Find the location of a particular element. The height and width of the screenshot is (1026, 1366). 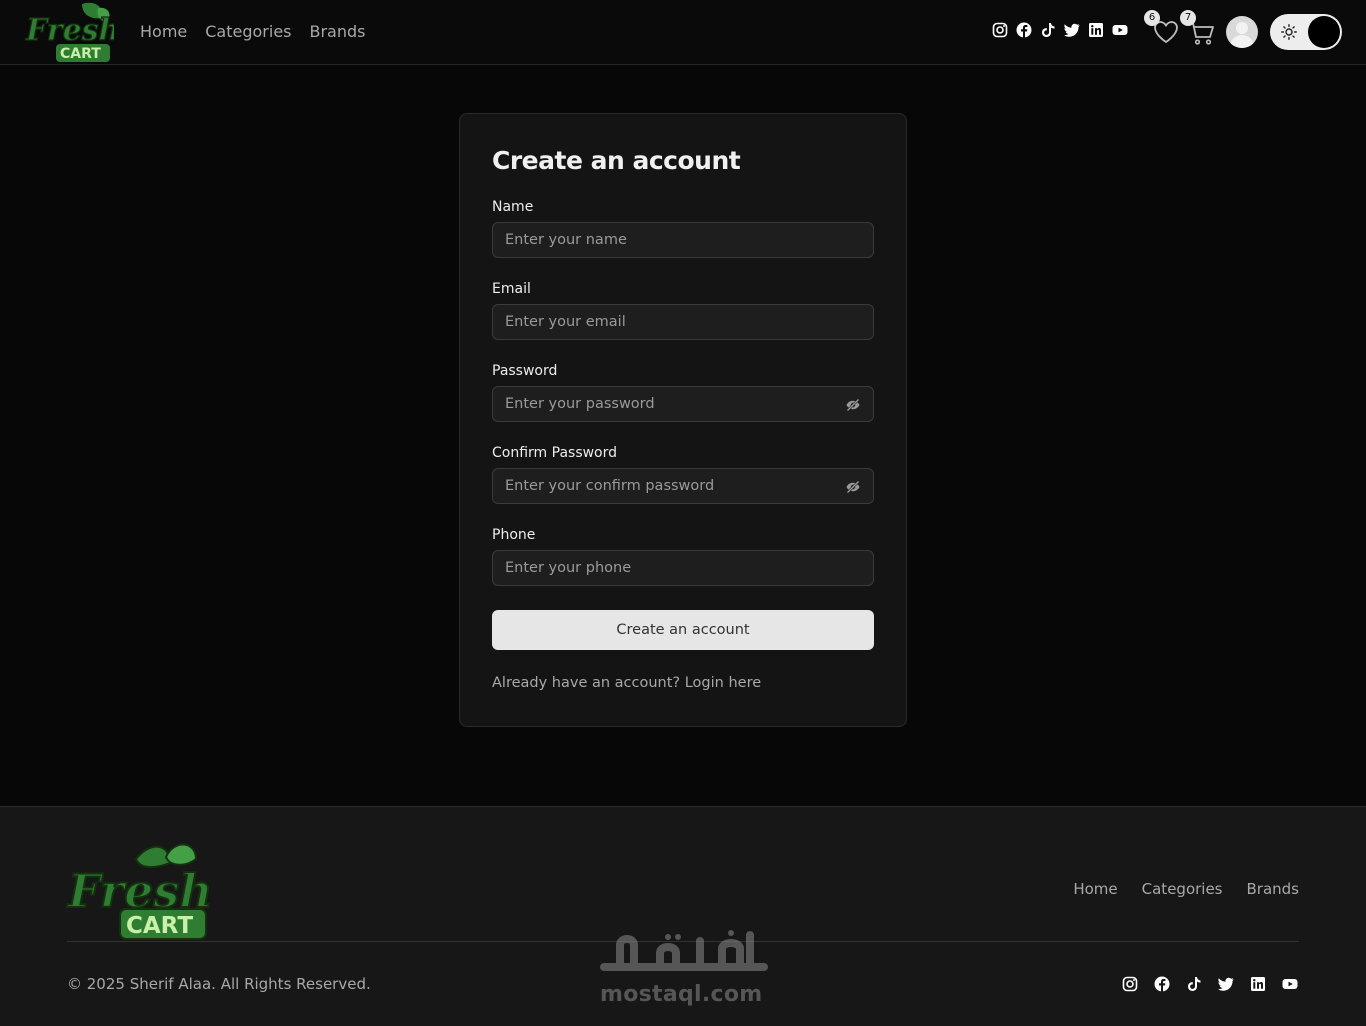

confirm-password-input is located at coordinates (670, 486).